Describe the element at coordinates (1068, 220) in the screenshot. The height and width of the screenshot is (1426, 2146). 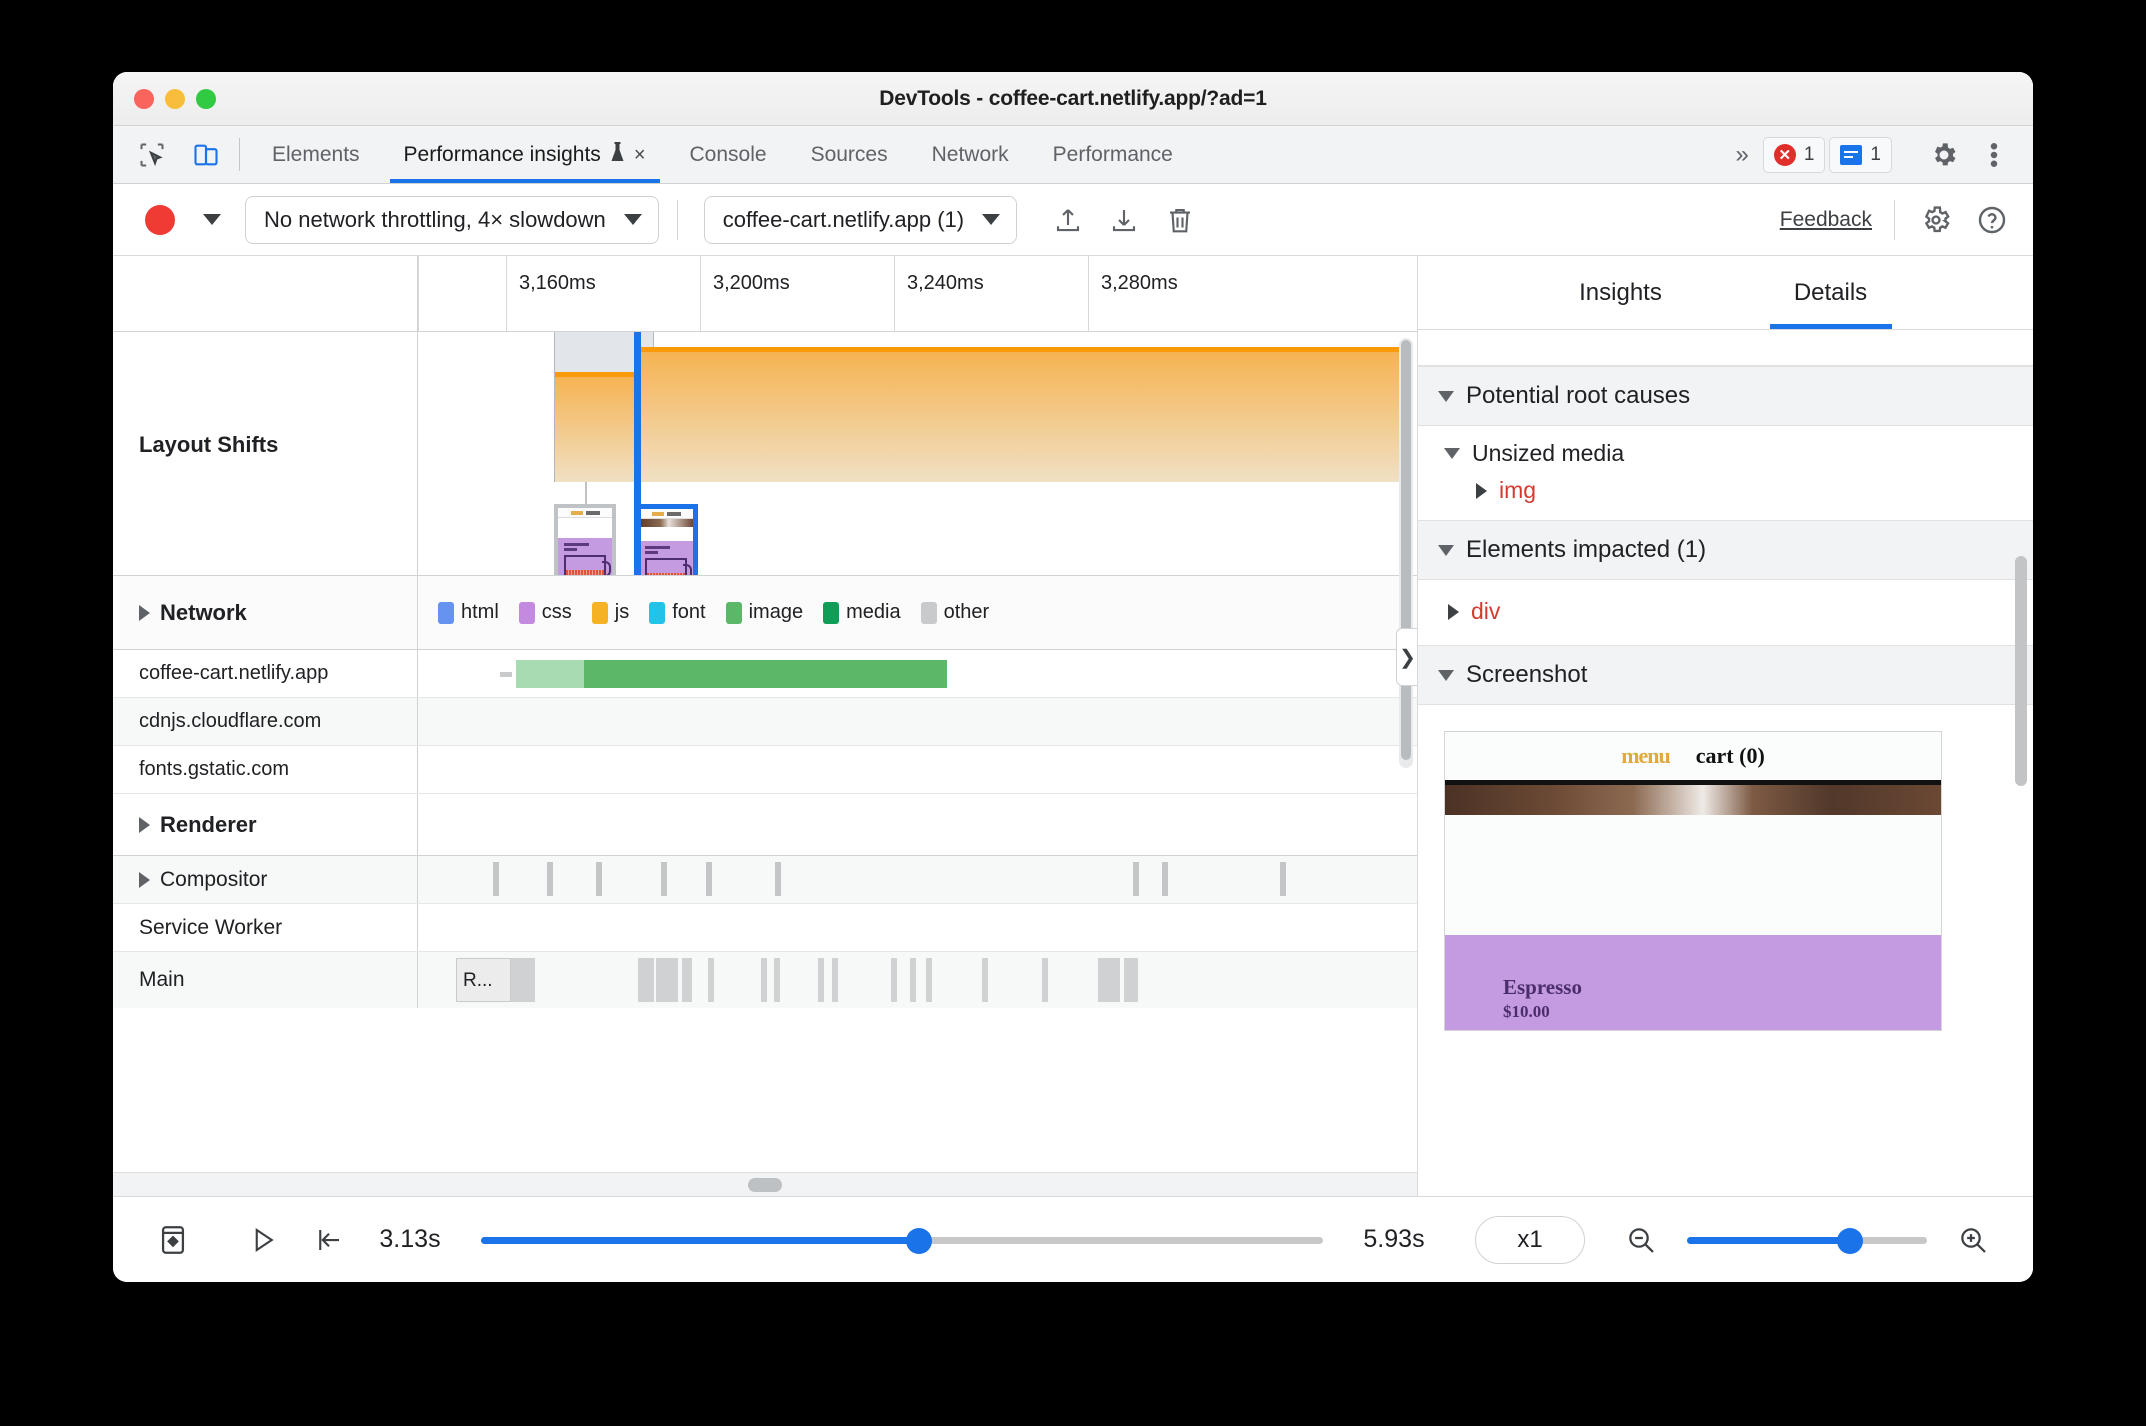
I see `upload-icon` at that location.